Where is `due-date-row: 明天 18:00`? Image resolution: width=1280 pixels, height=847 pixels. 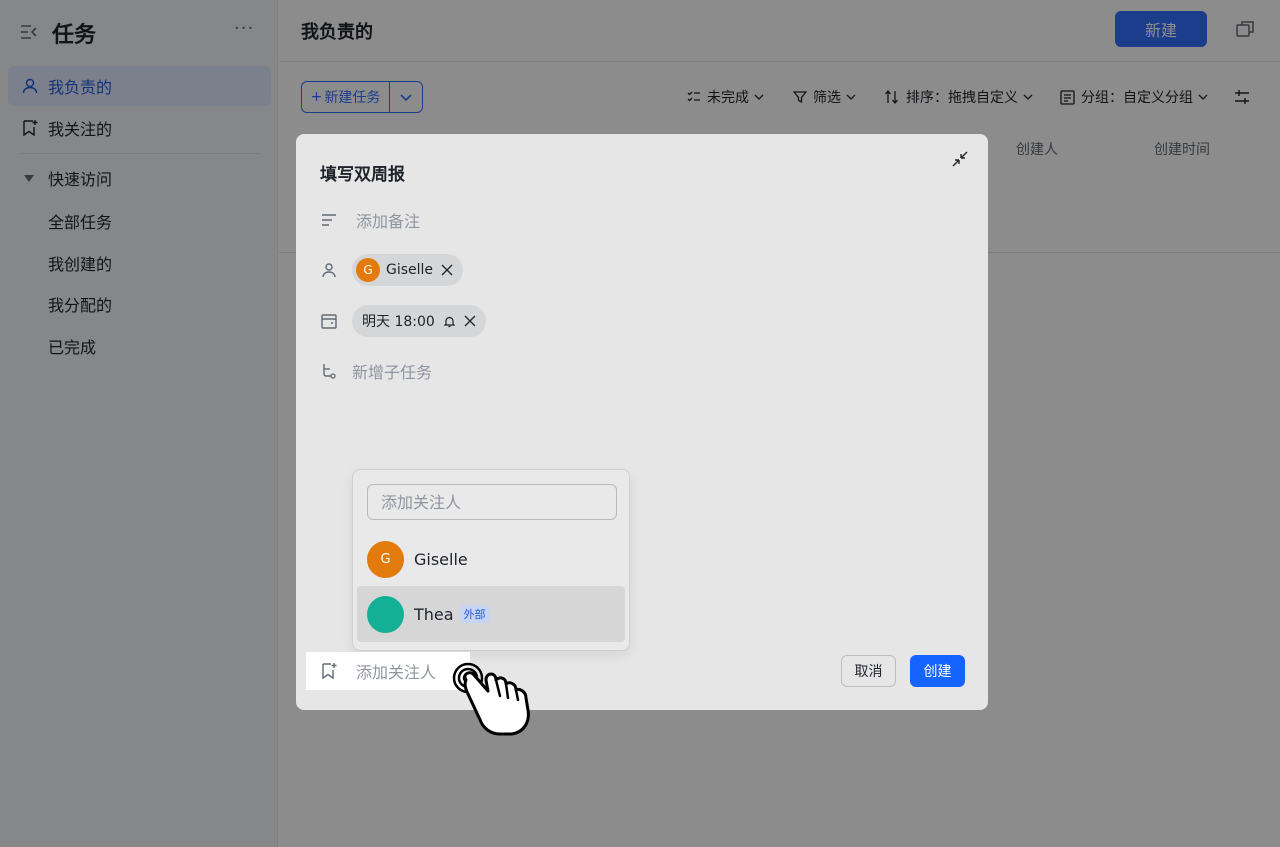 due-date-row: 明天 18:00 is located at coordinates (403, 321).